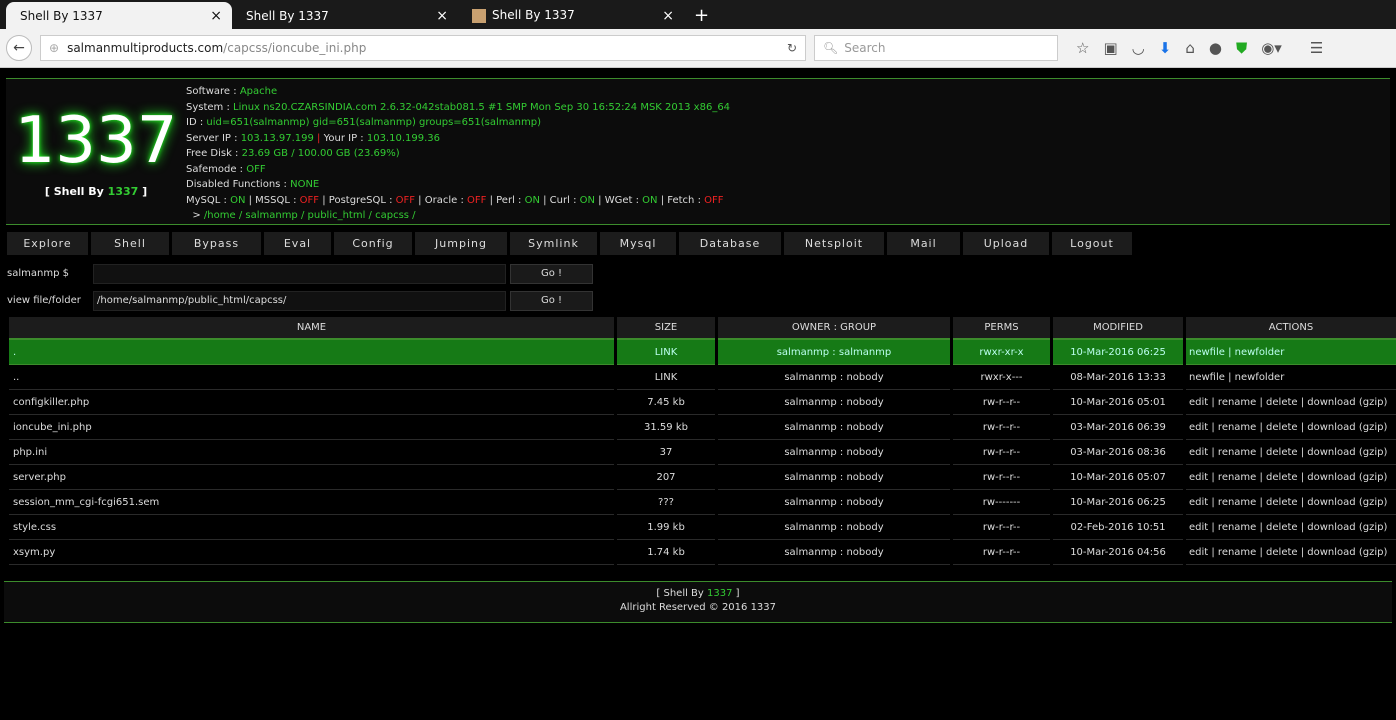 The height and width of the screenshot is (720, 1396). Describe the element at coordinates (1118, 502) in the screenshot. I see `file-modified: 10-Mar-2016 06:25` at that location.